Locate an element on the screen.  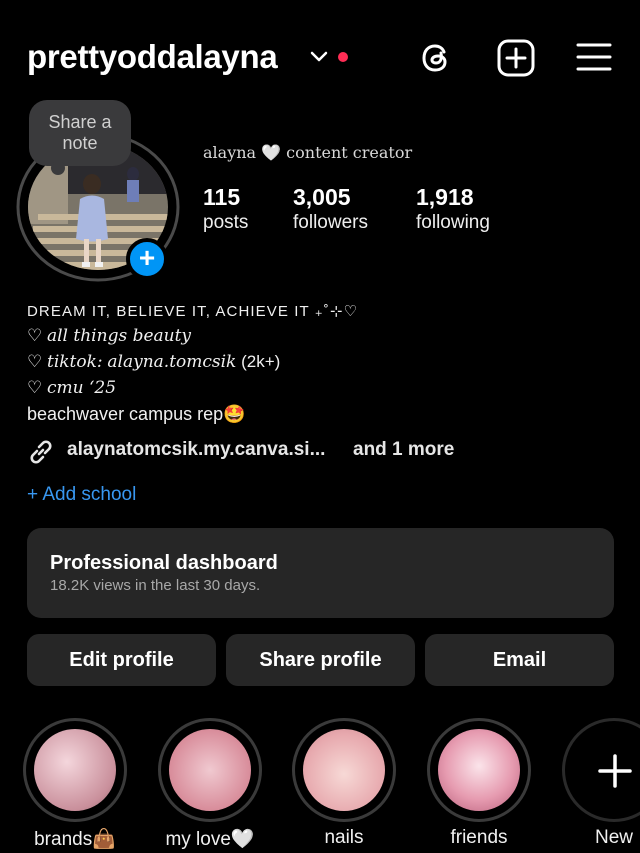
followers-label: followers is located at coordinates (330, 223).